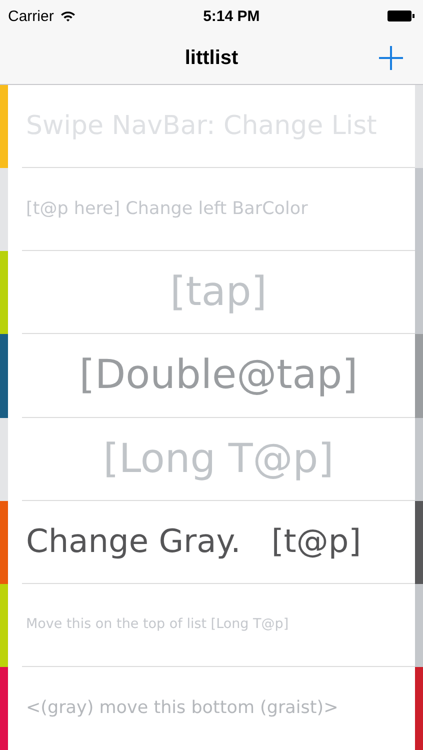 The image size is (423, 750). What do you see at coordinates (157, 624) in the screenshot?
I see `row-text: Move this on the top of list [Long T@p]` at bounding box center [157, 624].